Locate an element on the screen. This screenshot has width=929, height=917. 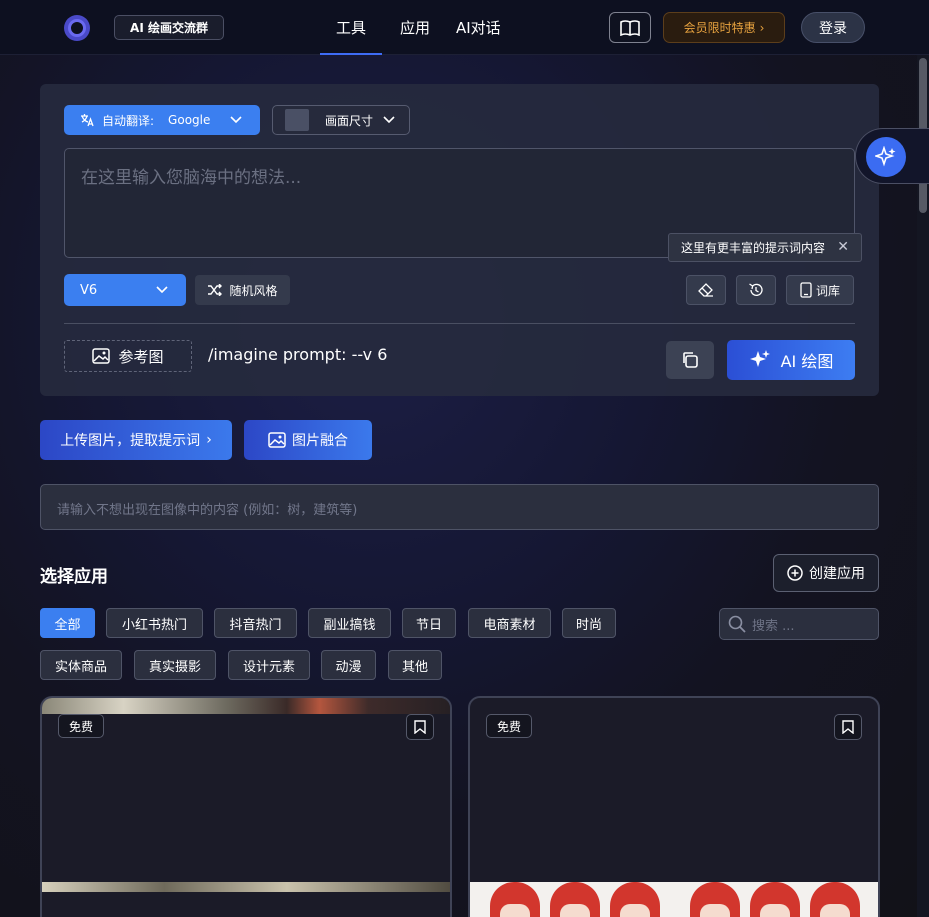
ratio-swatch is located at coordinates (297, 120).